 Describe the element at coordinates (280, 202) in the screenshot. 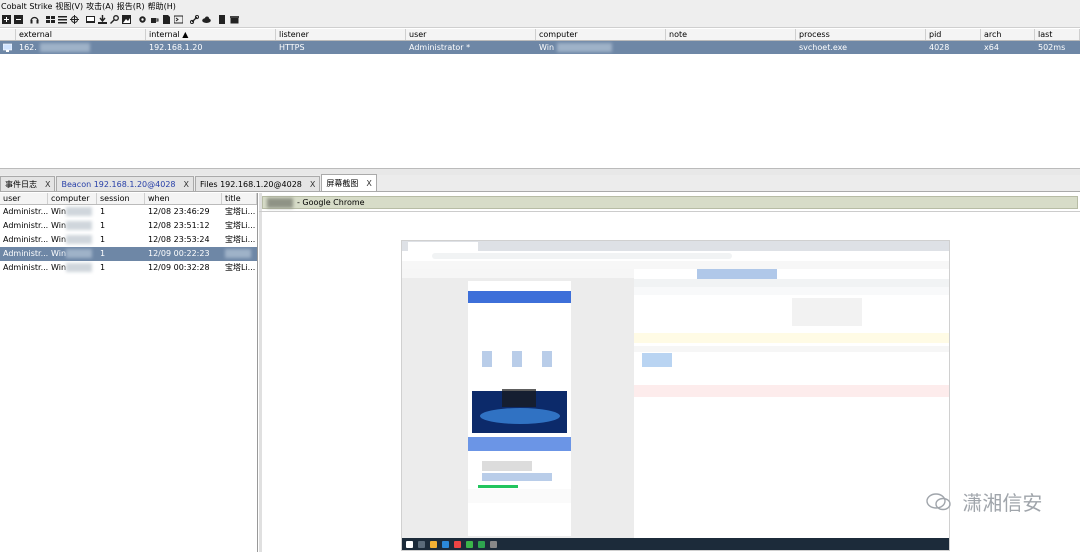

I see `redacted-block` at that location.